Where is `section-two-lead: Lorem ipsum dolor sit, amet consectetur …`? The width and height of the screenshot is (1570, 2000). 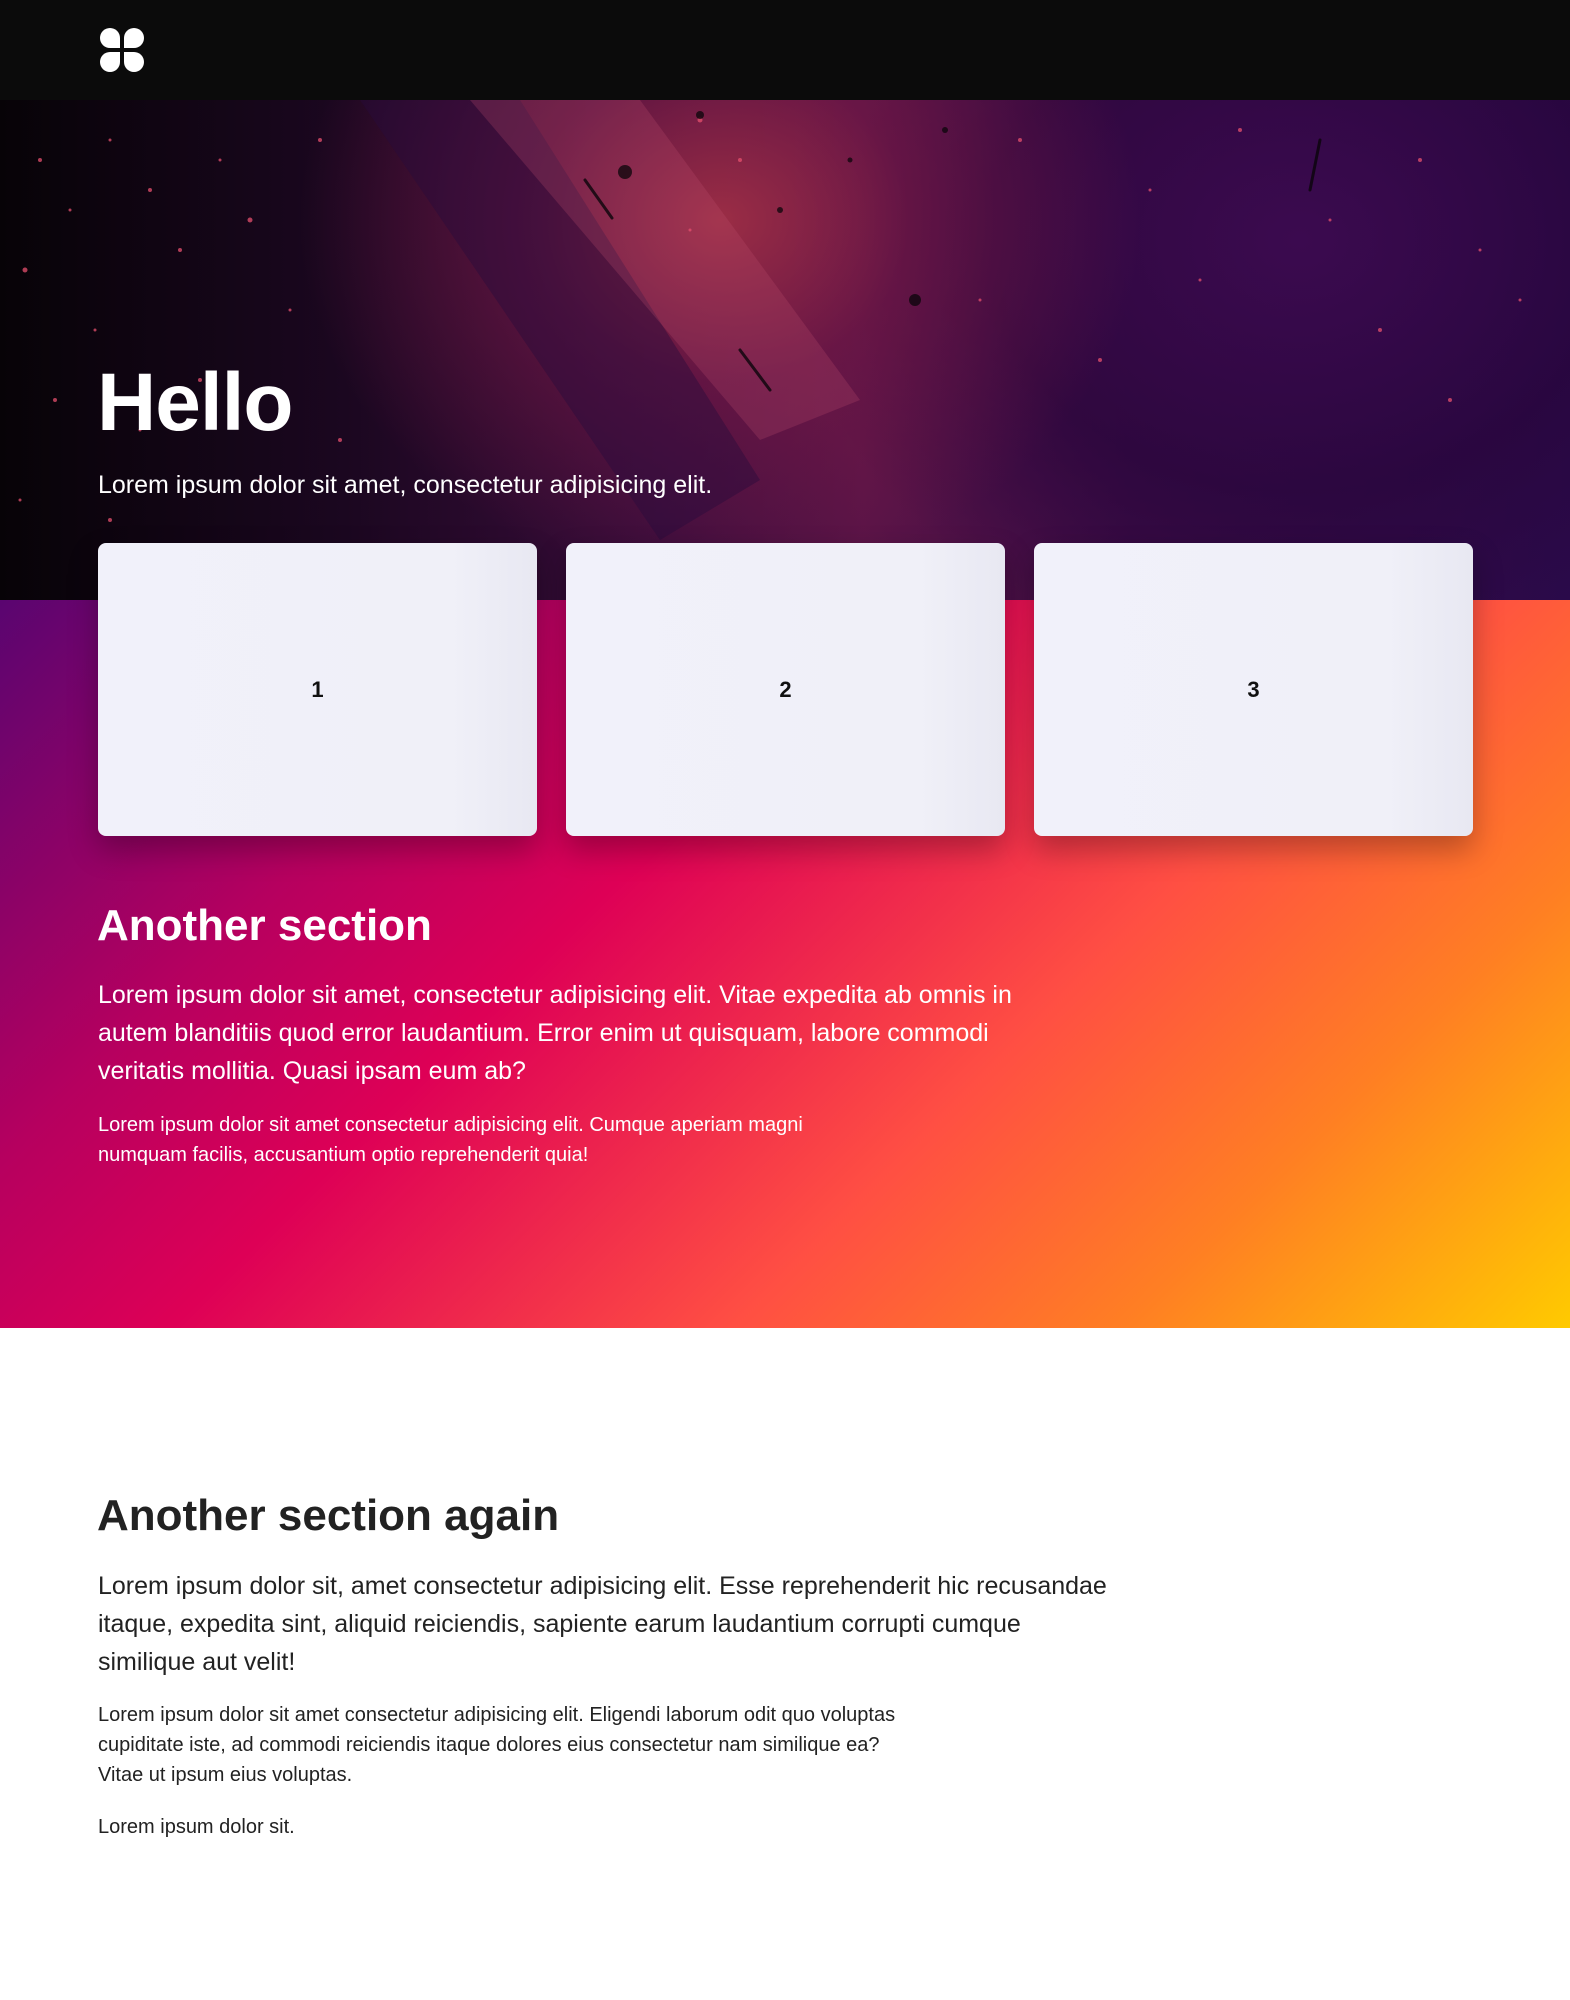
section-two-lead: Lorem ipsum dolor sit, amet consectetur … is located at coordinates (602, 1624).